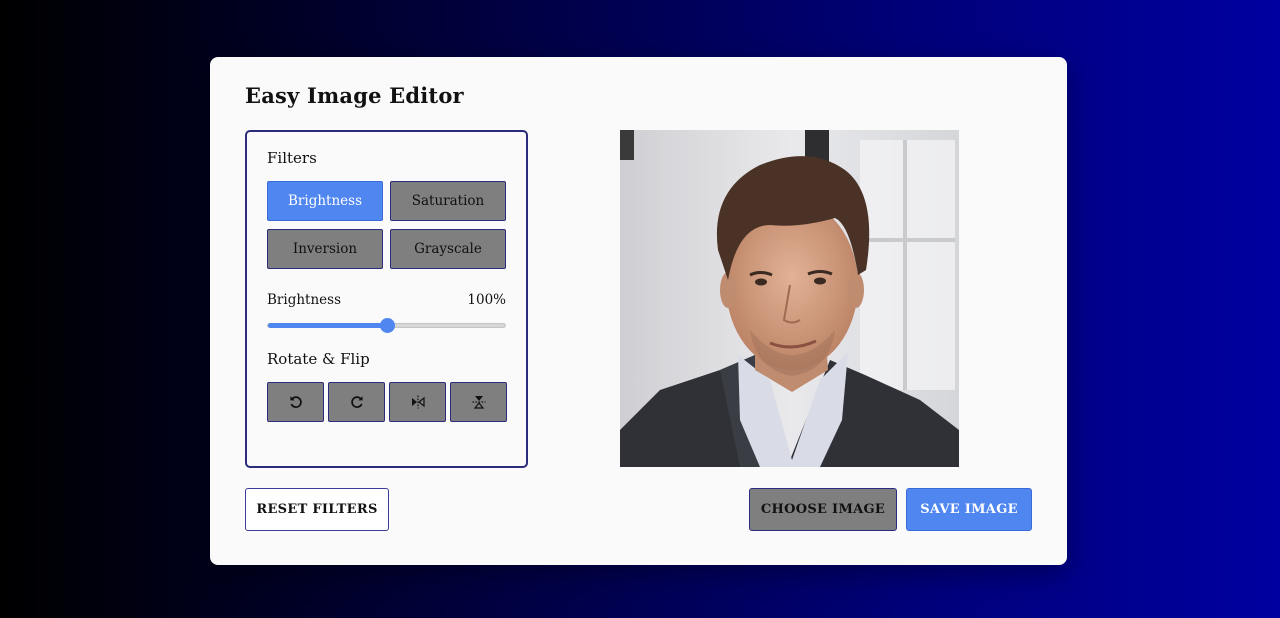 Image resolution: width=1280 pixels, height=618 pixels. Describe the element at coordinates (823, 509) in the screenshot. I see `choose-image-button: CHOOSE IMAGE` at that location.